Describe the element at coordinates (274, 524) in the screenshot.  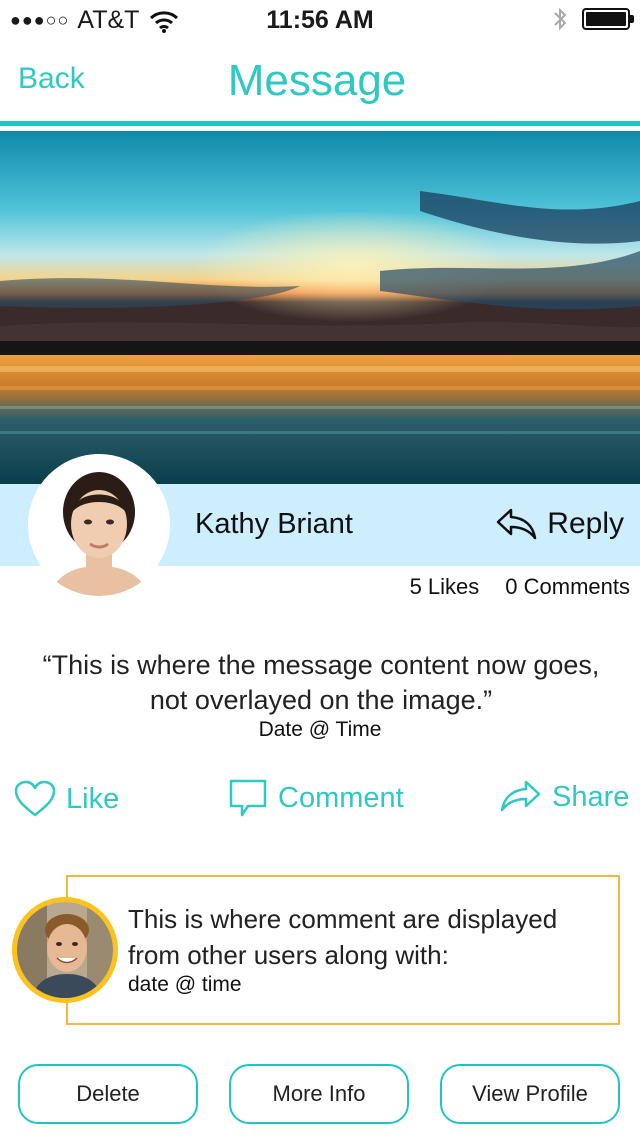
I see `author-name: Kathy Briant` at that location.